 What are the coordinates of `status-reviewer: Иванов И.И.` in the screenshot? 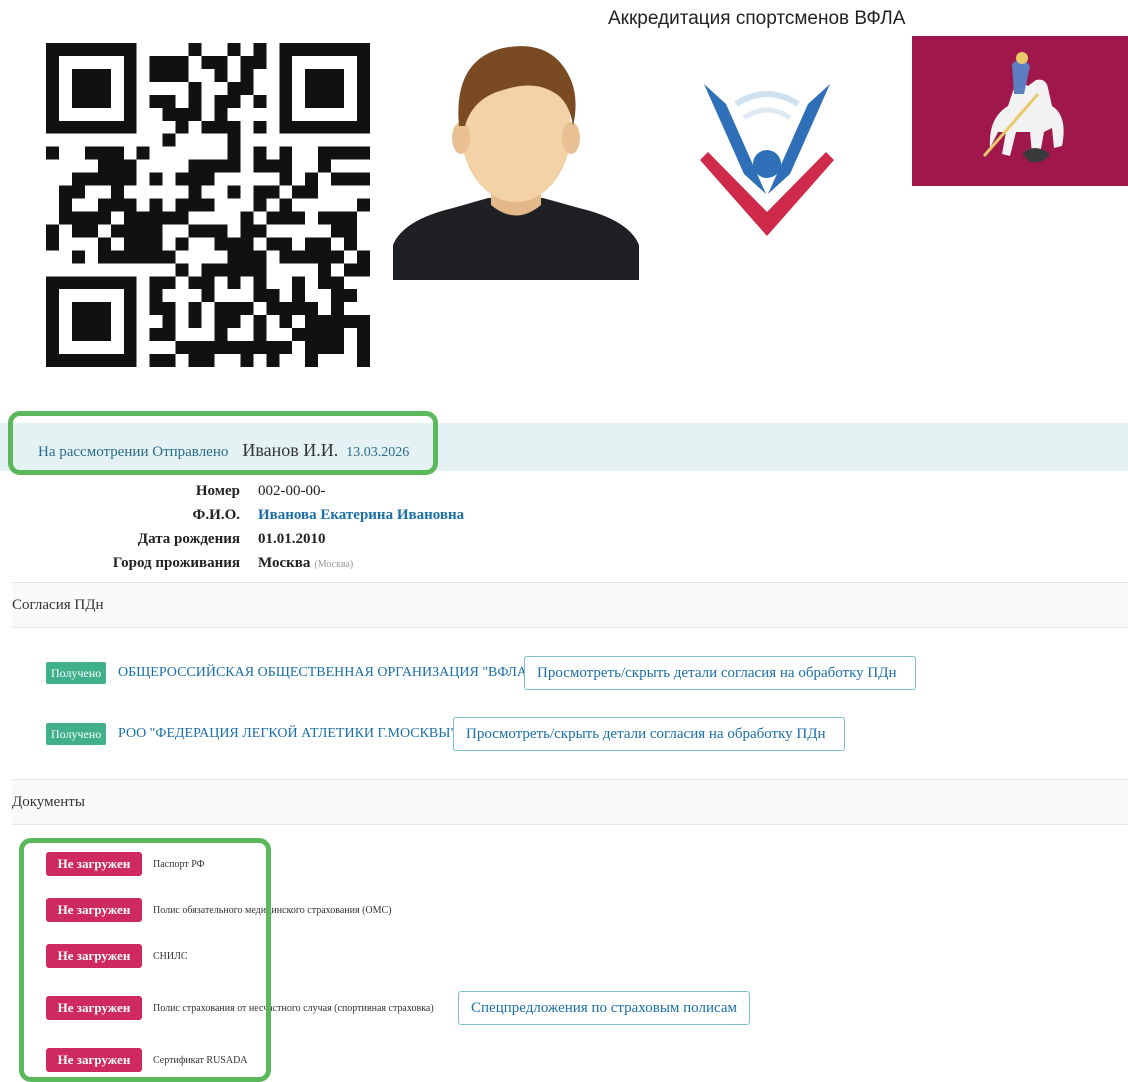 It's located at (290, 450).